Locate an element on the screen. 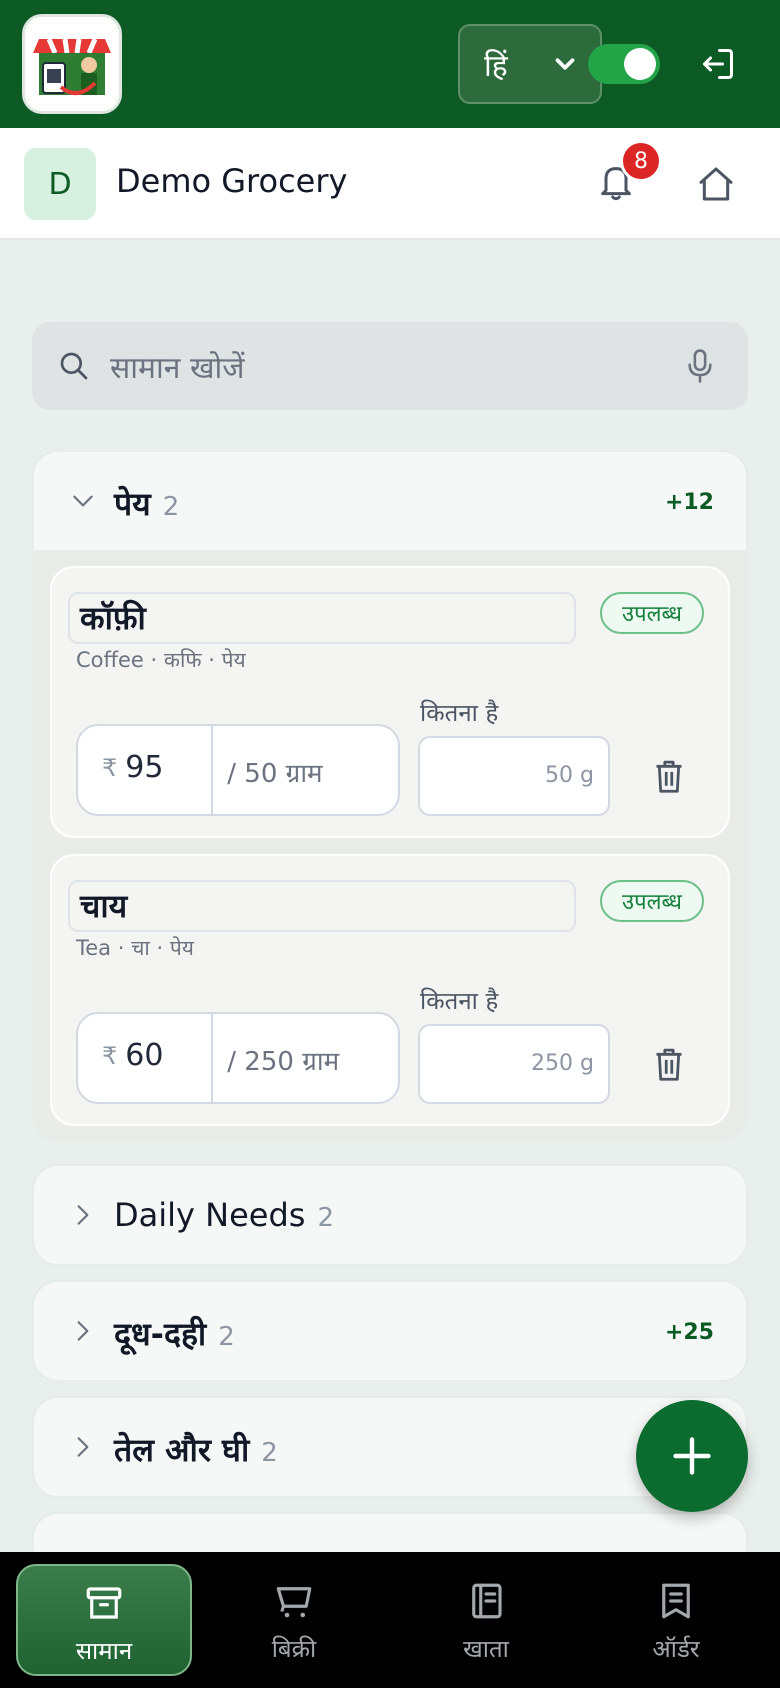 This screenshot has height=1688, width=780. category-header: पेय 2 +12 is located at coordinates (390, 501).